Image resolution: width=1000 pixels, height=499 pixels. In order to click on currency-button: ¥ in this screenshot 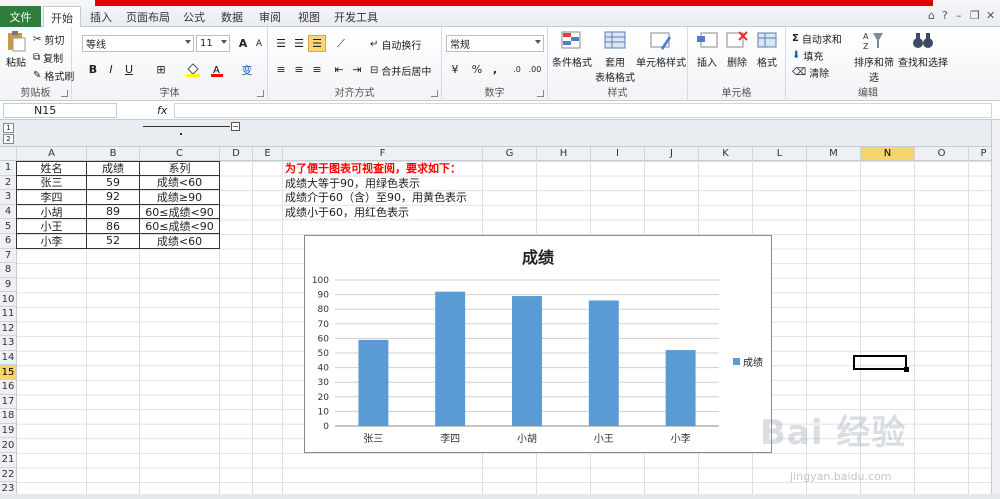, I will do `click(455, 69)`.